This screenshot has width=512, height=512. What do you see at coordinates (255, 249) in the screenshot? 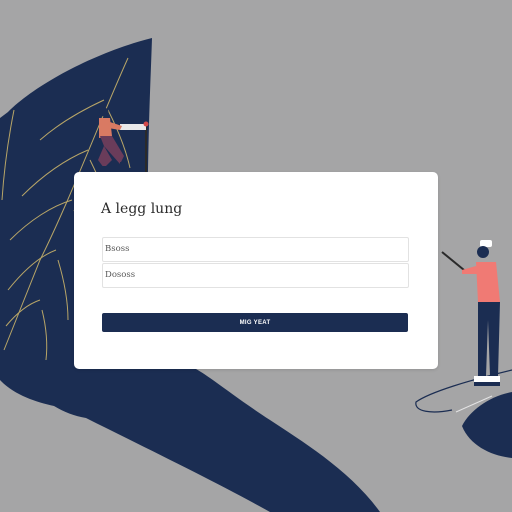
I see `first-input-field: Bsoss` at bounding box center [255, 249].